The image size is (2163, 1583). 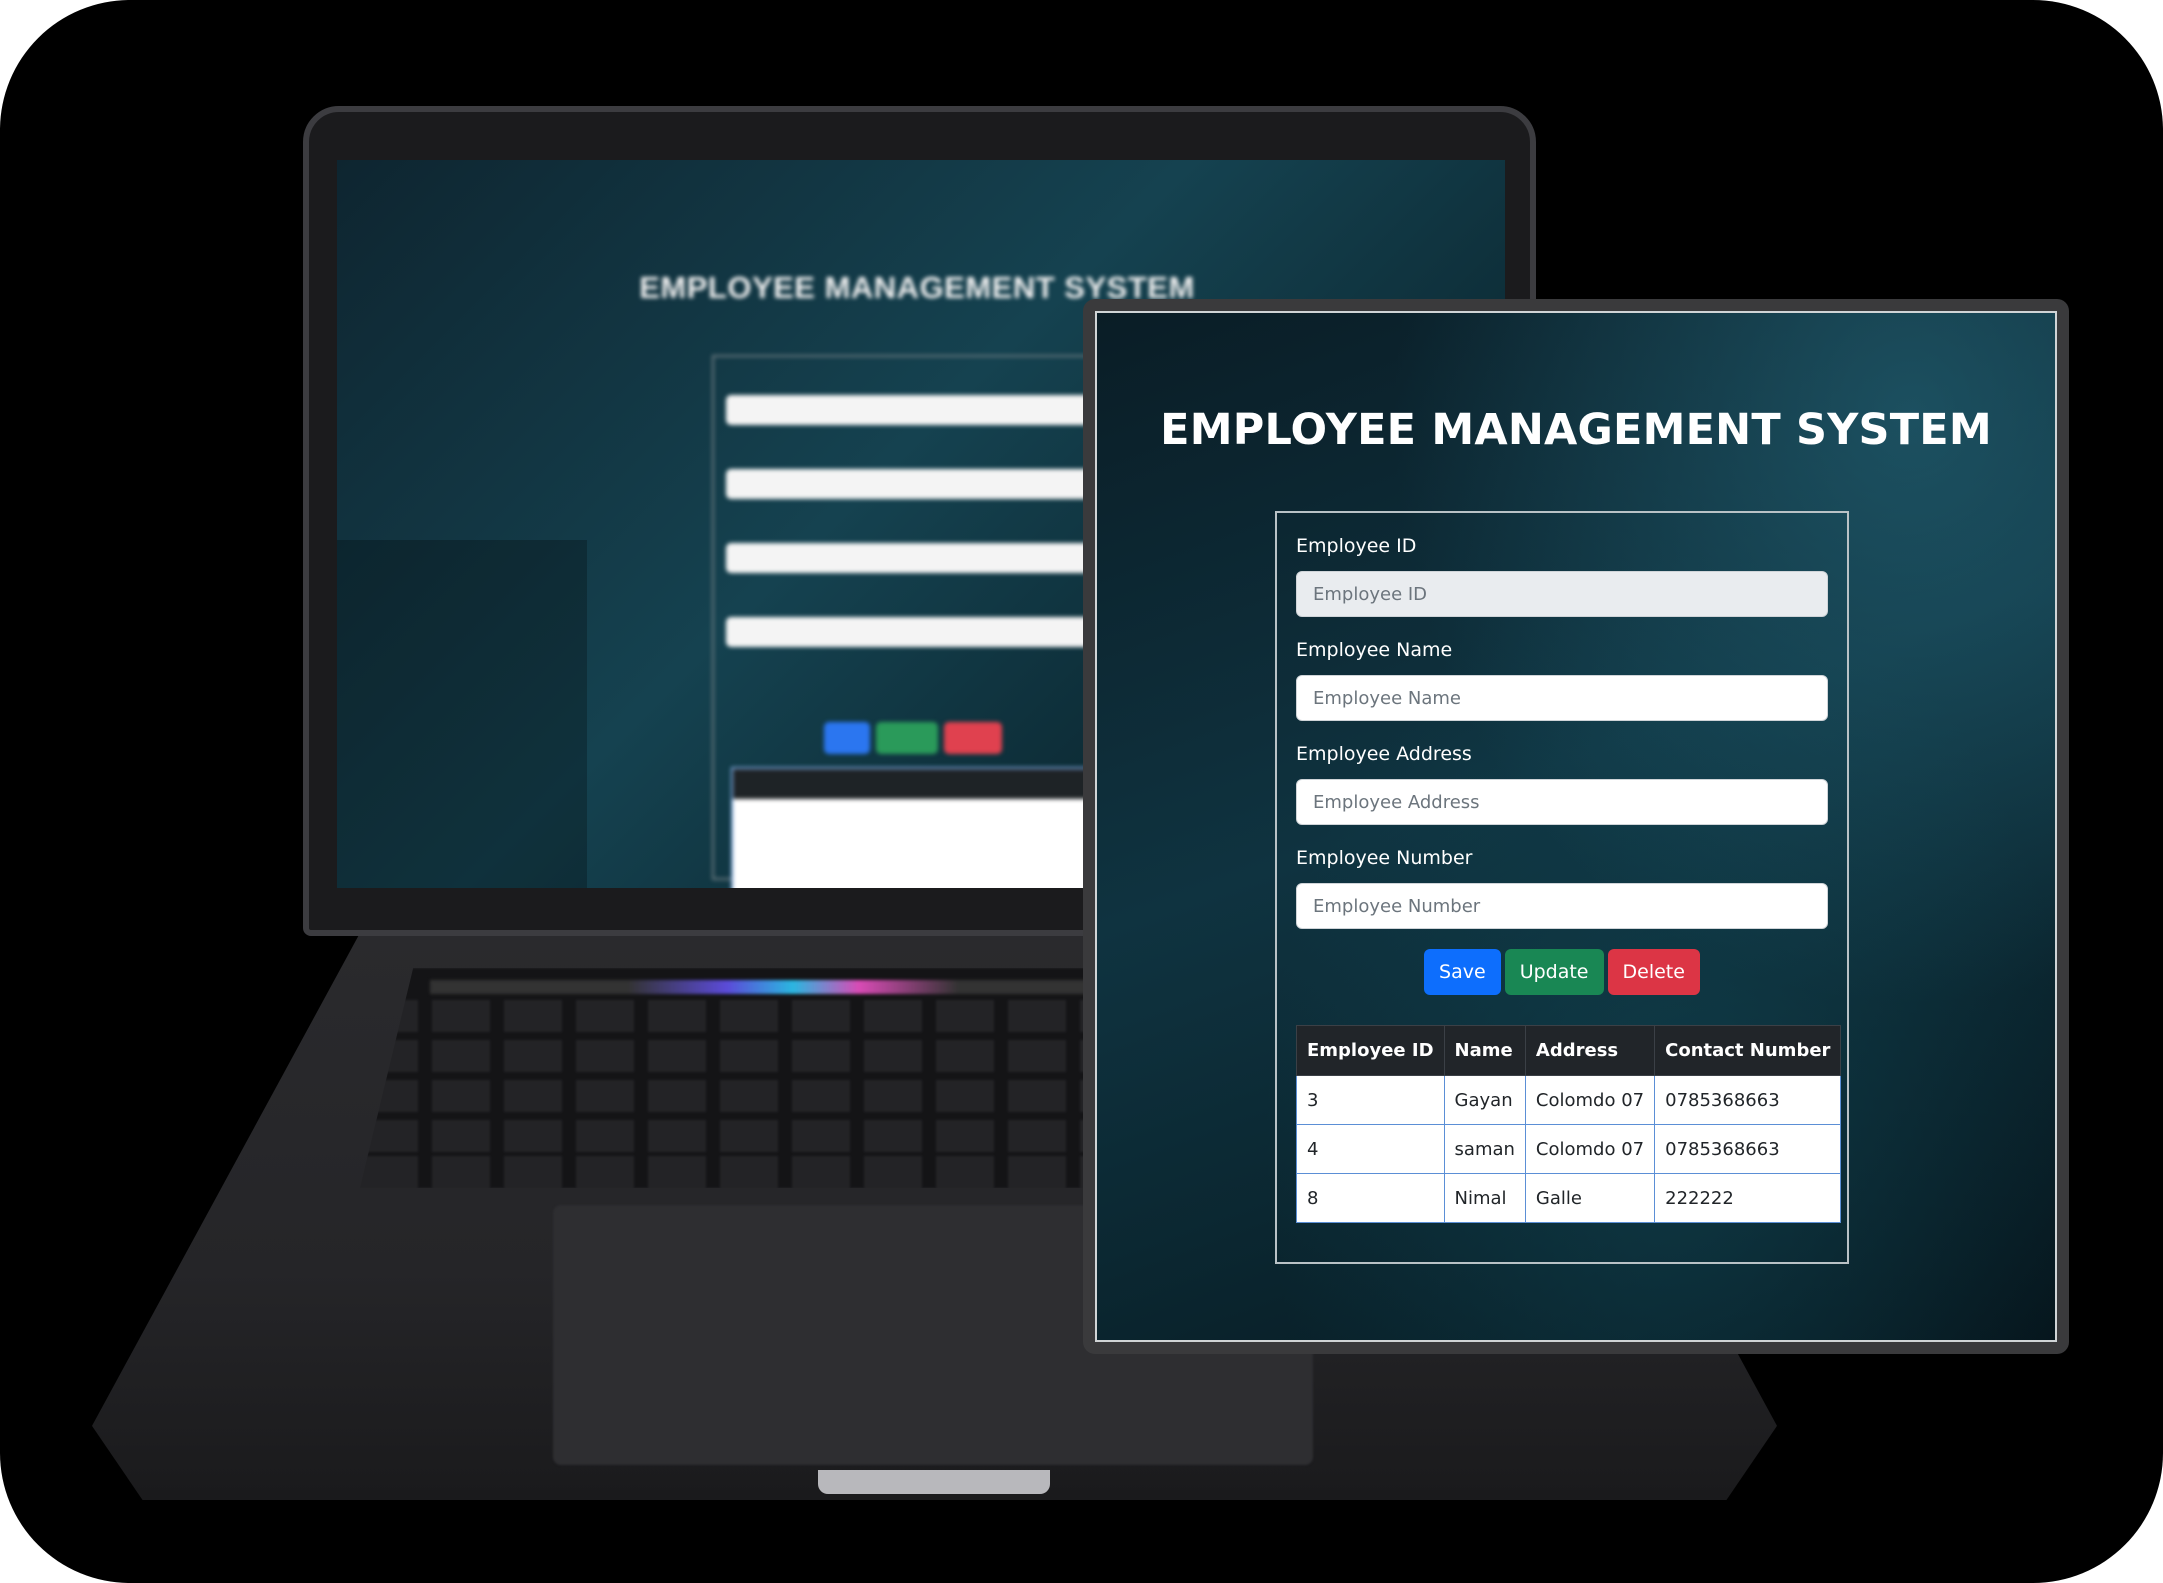 I want to click on column-header-name: Name, so click(x=1484, y=1050).